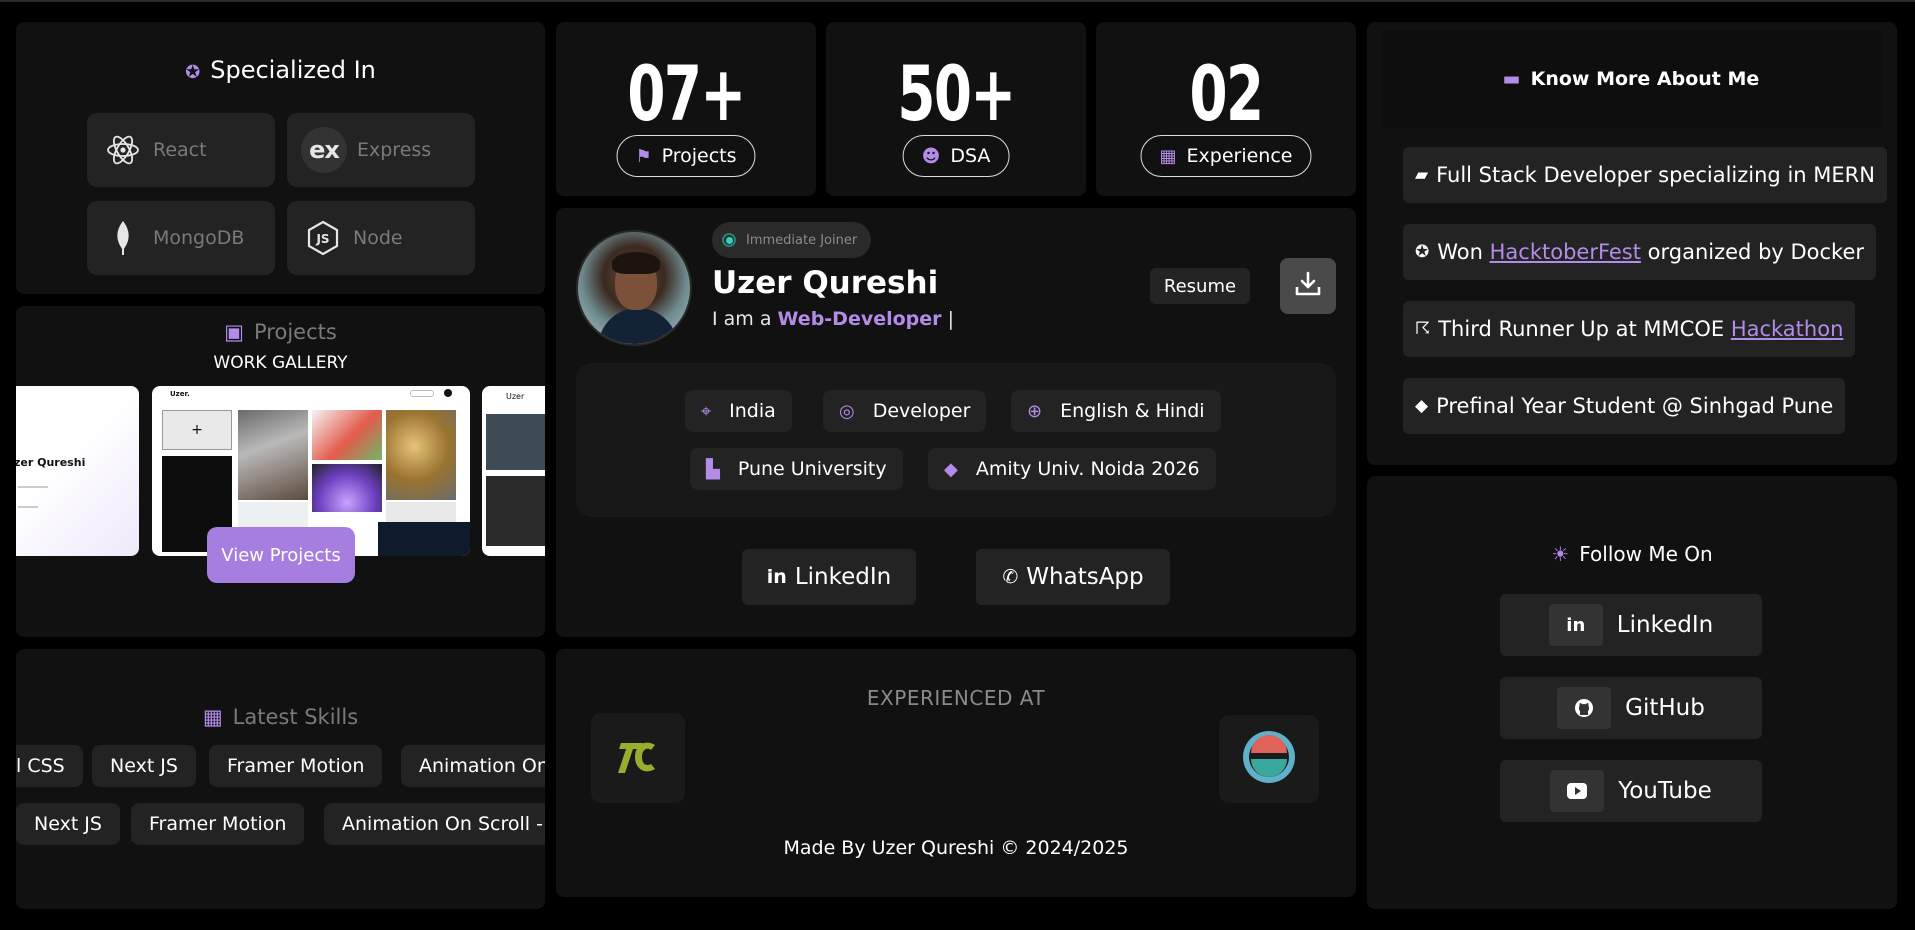 Image resolution: width=1915 pixels, height=930 pixels. Describe the element at coordinates (280, 717) in the screenshot. I see `skills-title: ▦ Latest Skills` at that location.